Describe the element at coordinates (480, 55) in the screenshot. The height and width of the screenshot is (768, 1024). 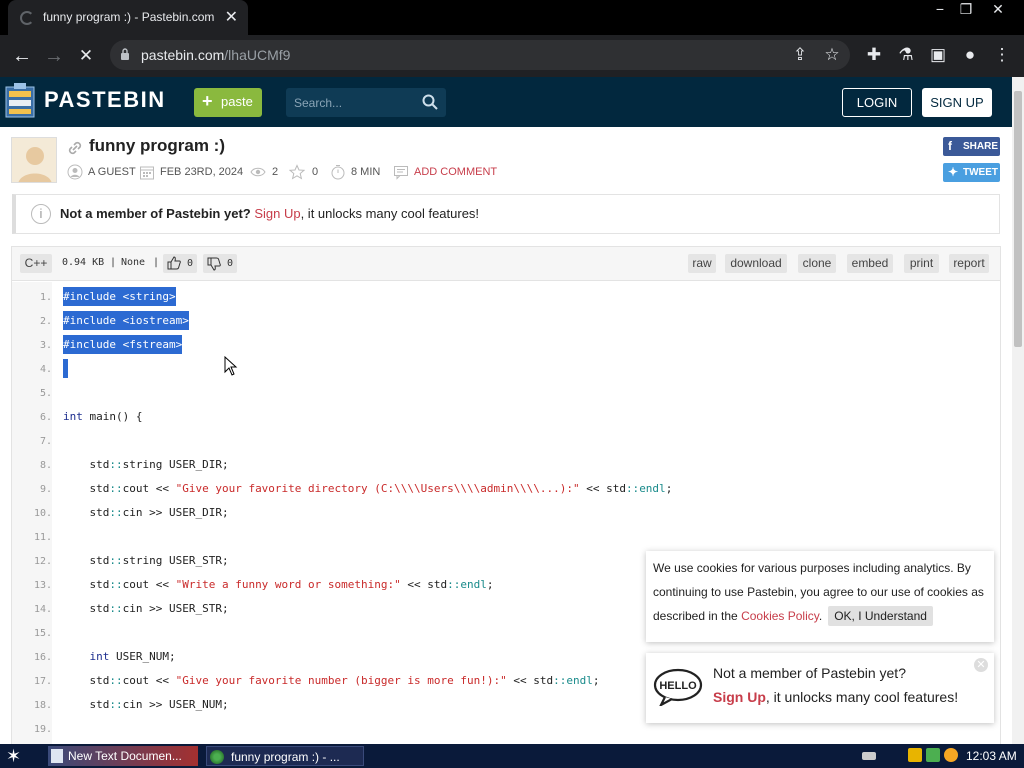
I see `address-bar: pastebin.com/lhaUCMf9 ⇪ ☆` at that location.